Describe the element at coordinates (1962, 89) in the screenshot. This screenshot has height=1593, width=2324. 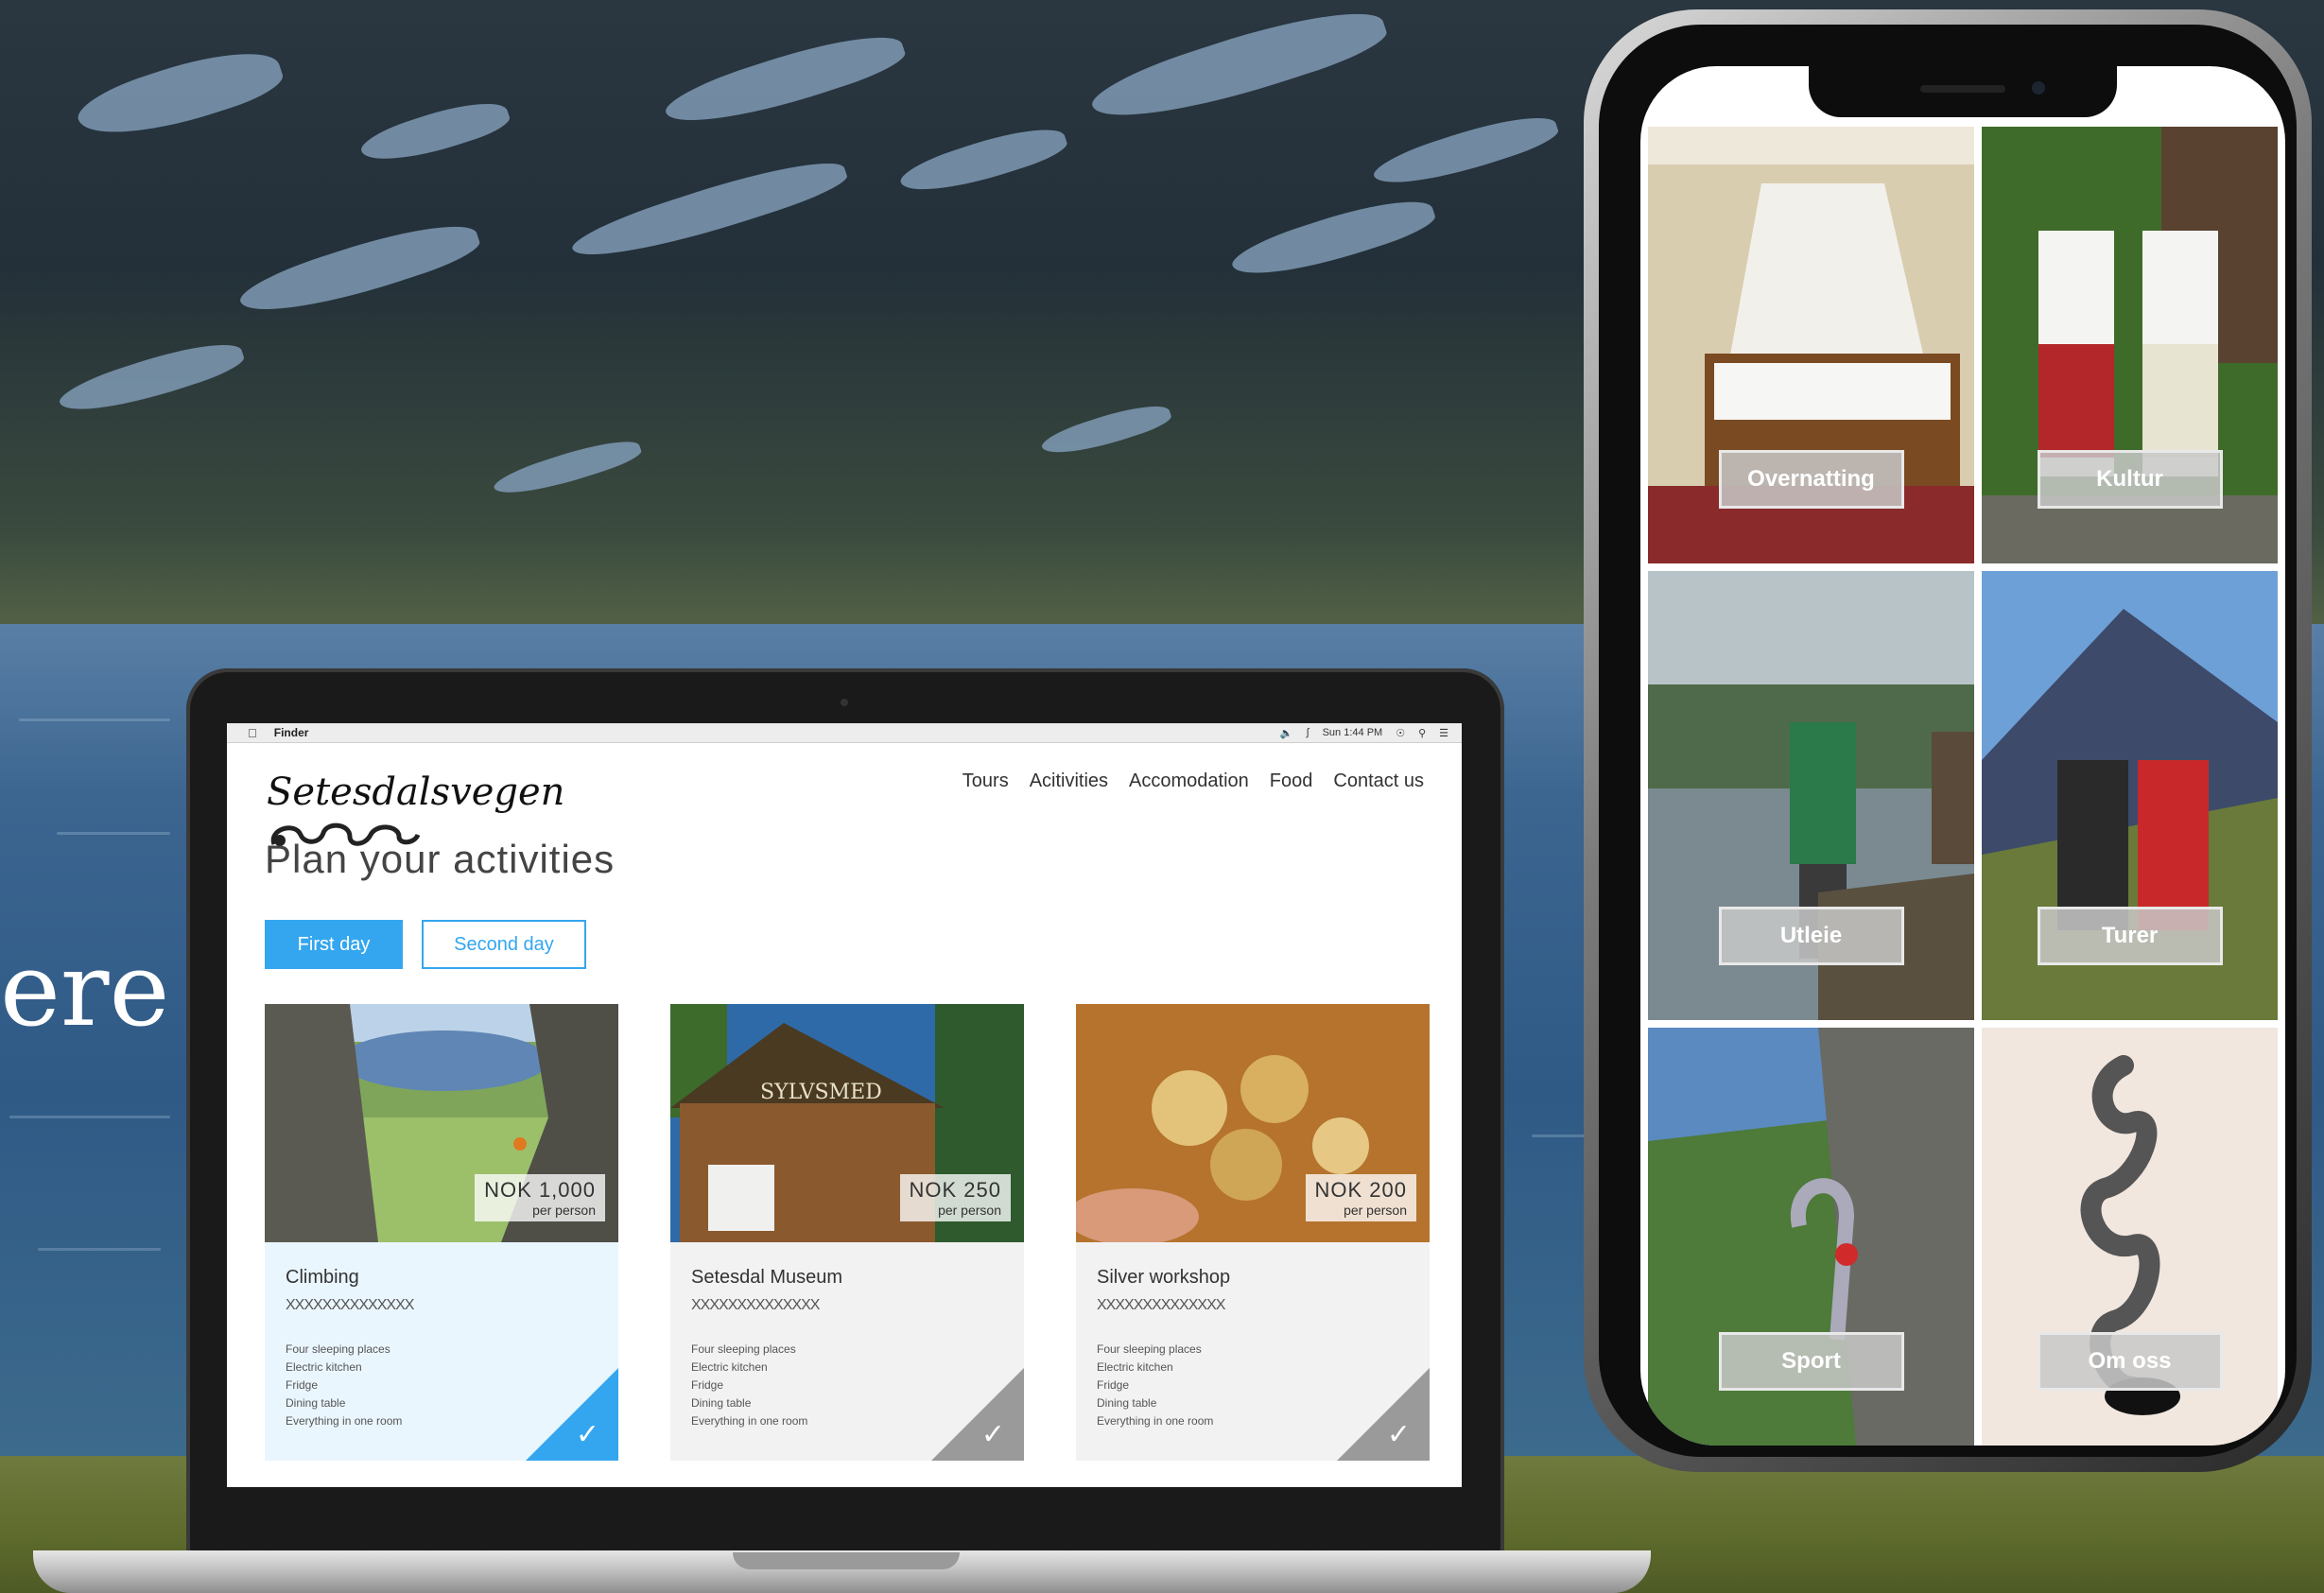
I see `speaker-grille` at that location.